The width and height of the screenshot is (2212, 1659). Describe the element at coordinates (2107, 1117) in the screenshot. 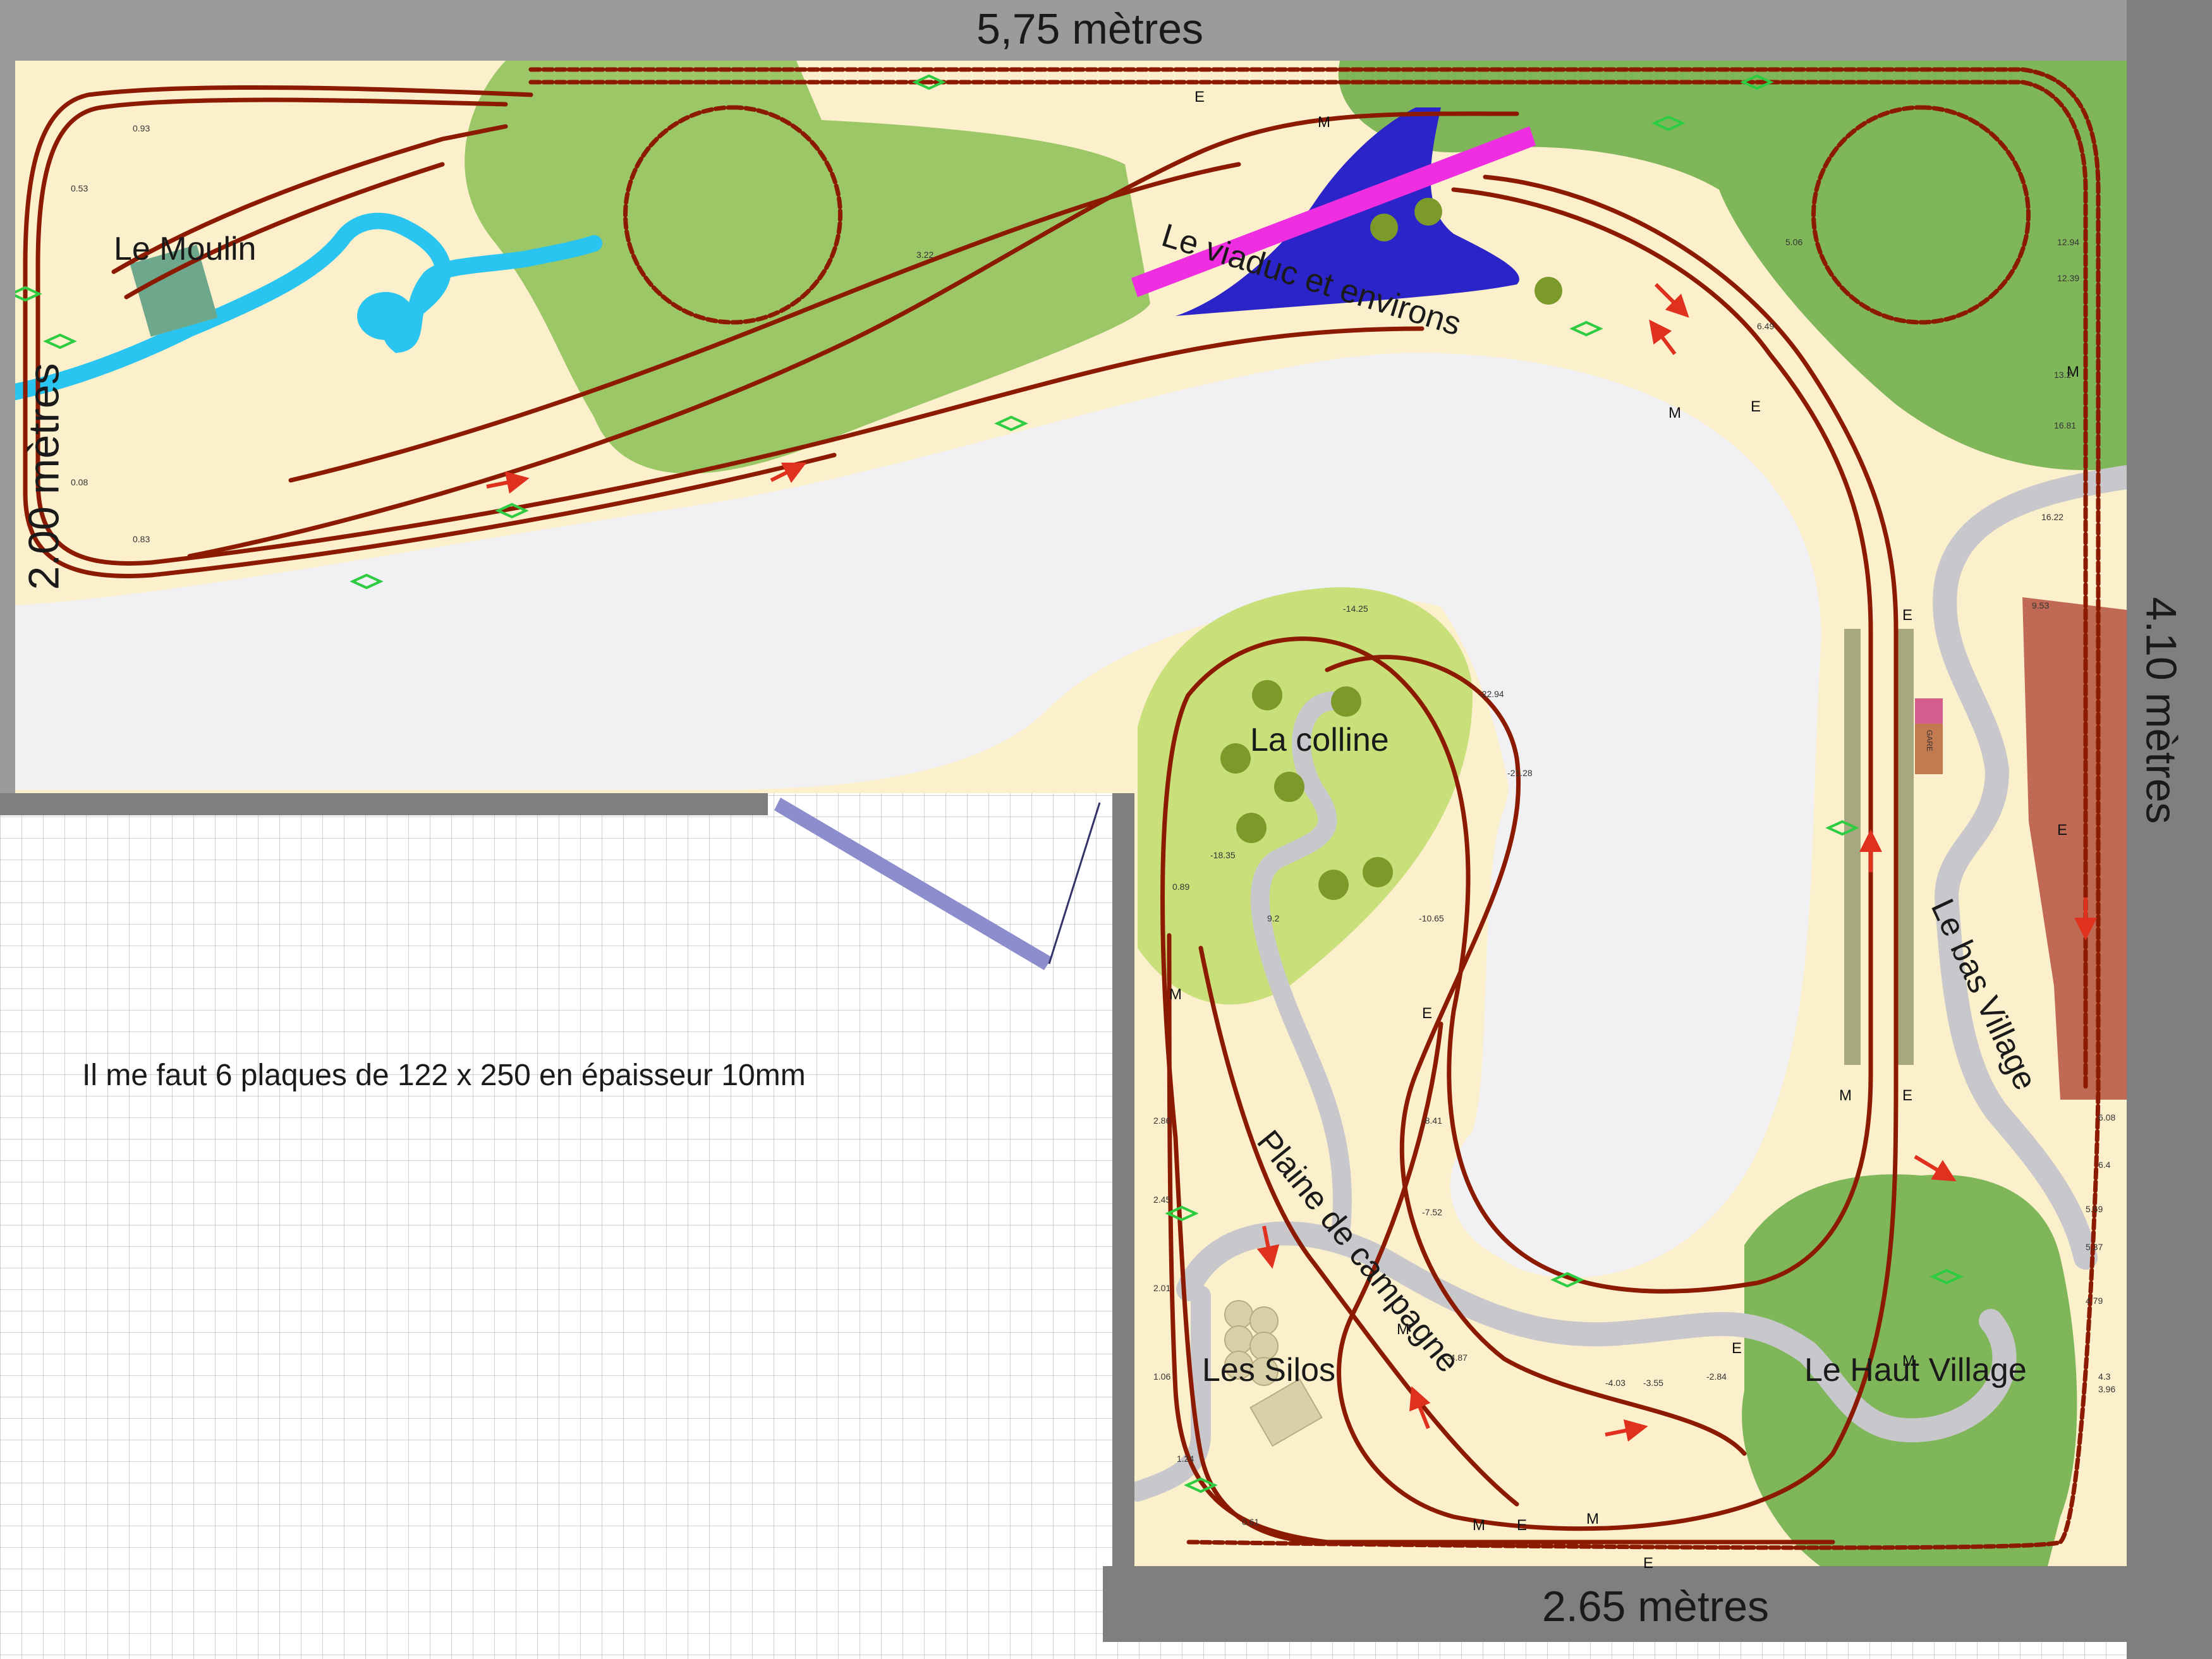

I see `elevation-mark: 6.08` at that location.